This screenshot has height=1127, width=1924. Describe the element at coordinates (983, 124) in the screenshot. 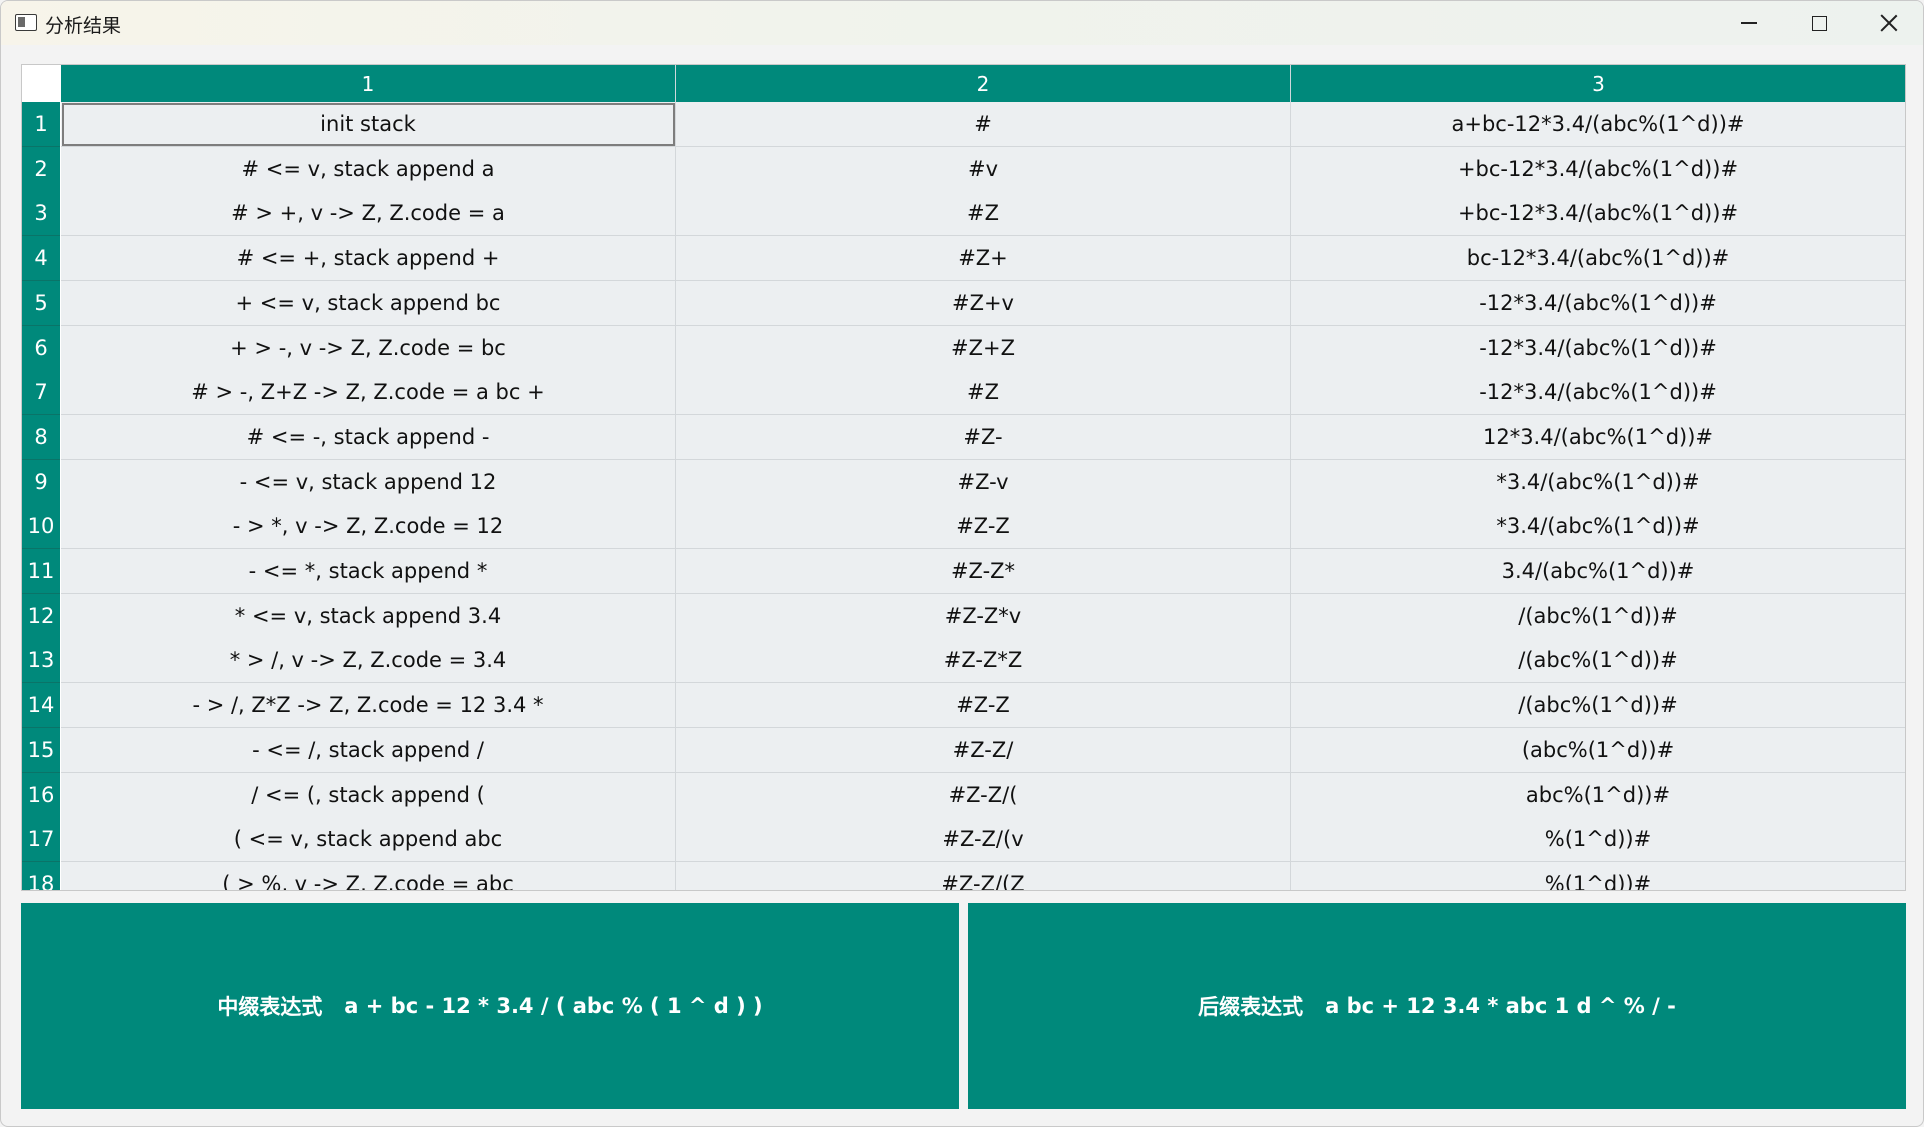

I see `stack-cell: #` at that location.